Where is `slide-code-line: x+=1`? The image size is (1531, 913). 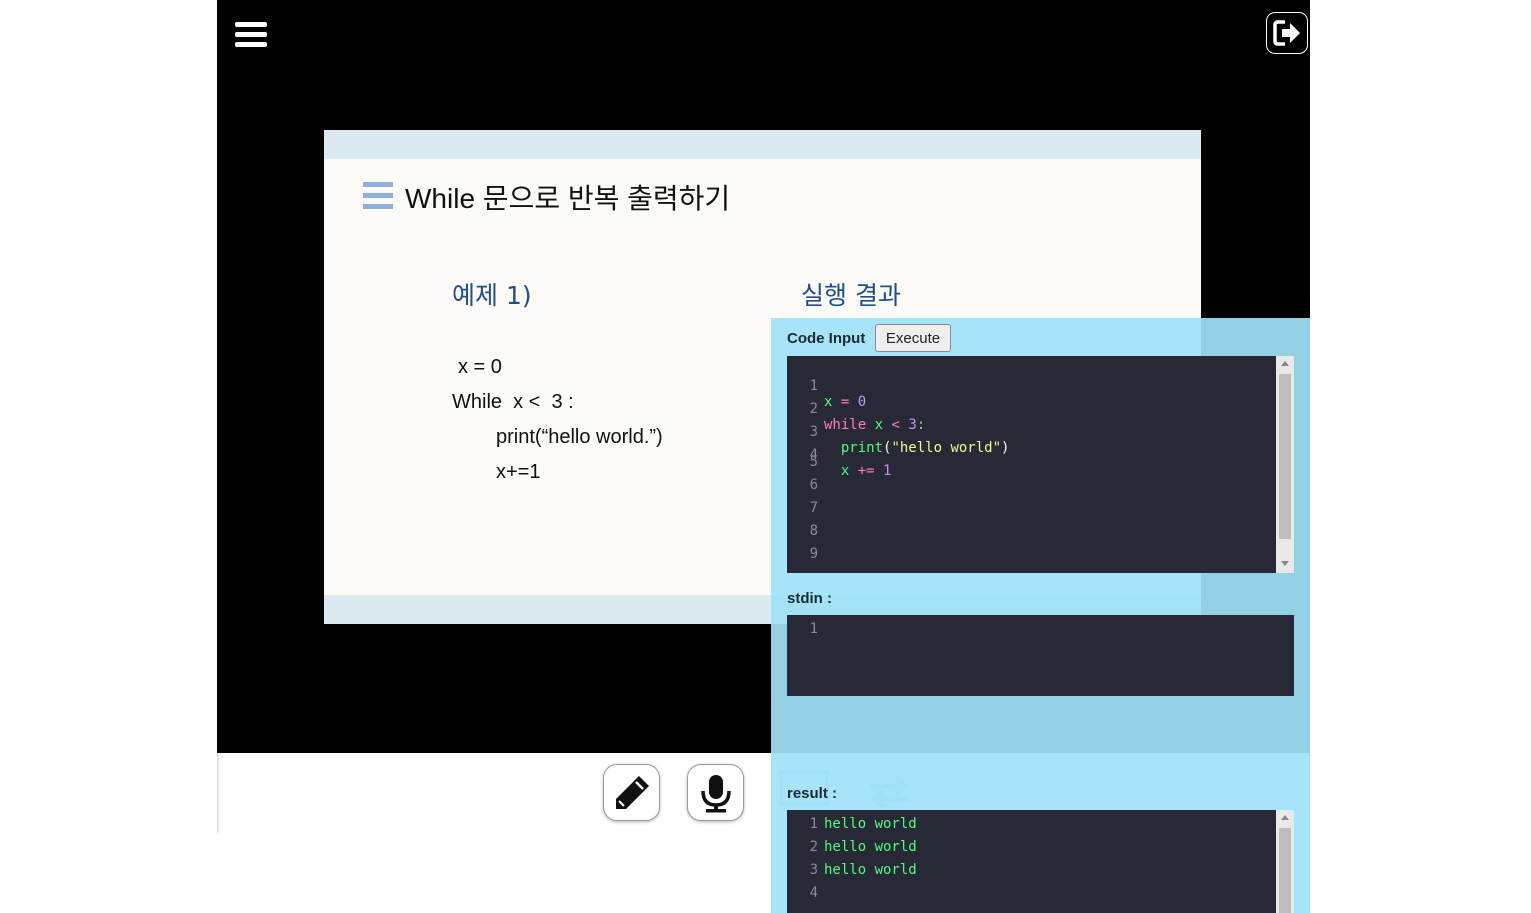
slide-code-line: x+=1 is located at coordinates (518, 472).